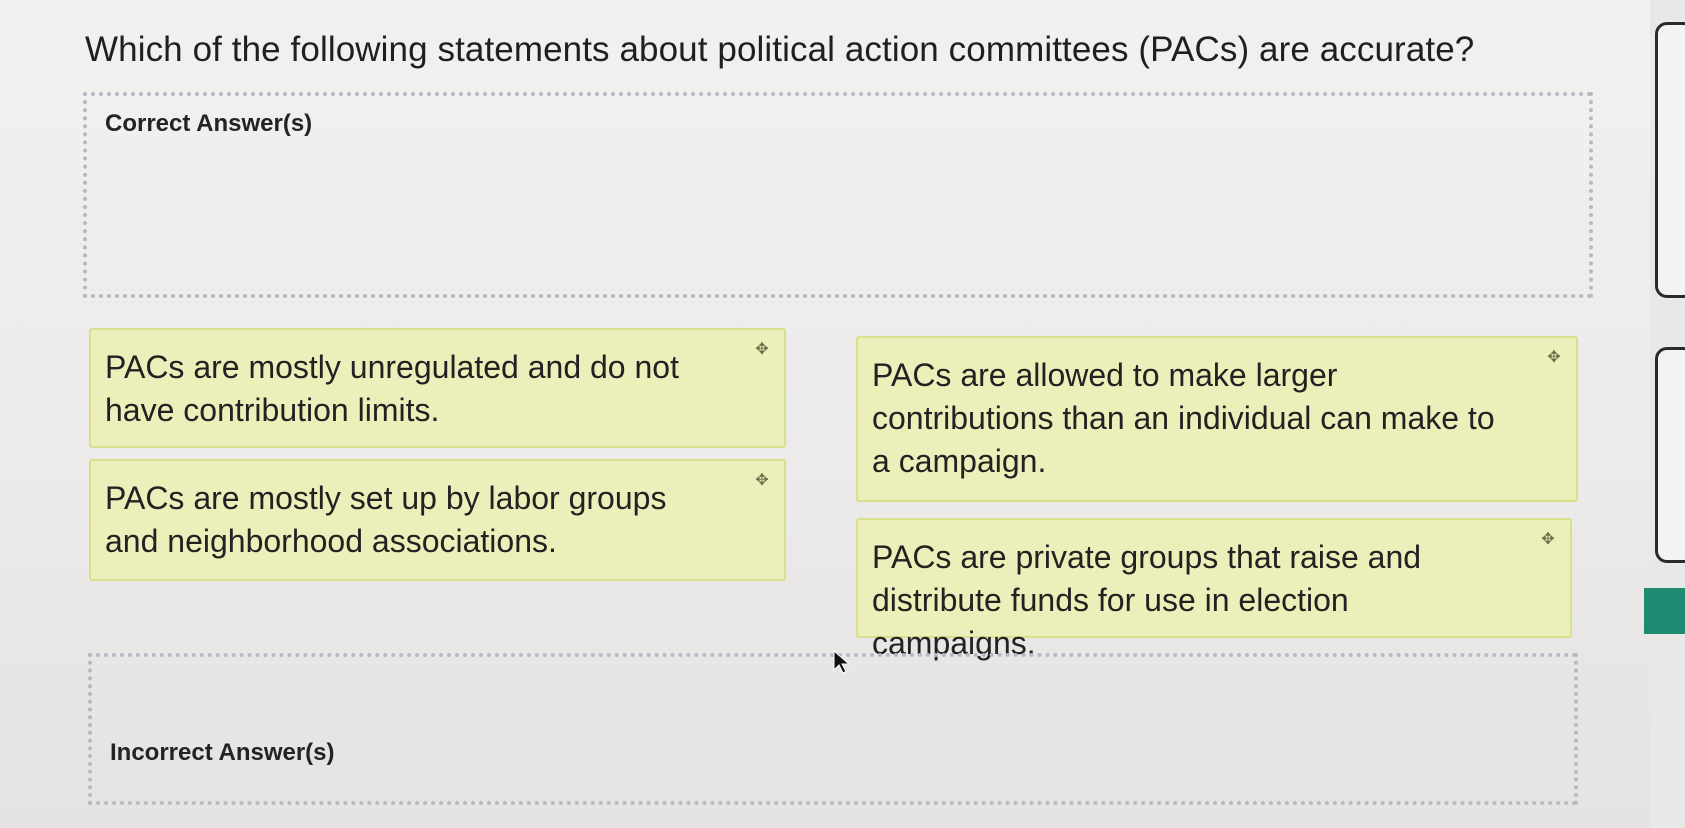  Describe the element at coordinates (222, 752) in the screenshot. I see `incorrect-answers-label: Incorrect Answer(s)` at that location.